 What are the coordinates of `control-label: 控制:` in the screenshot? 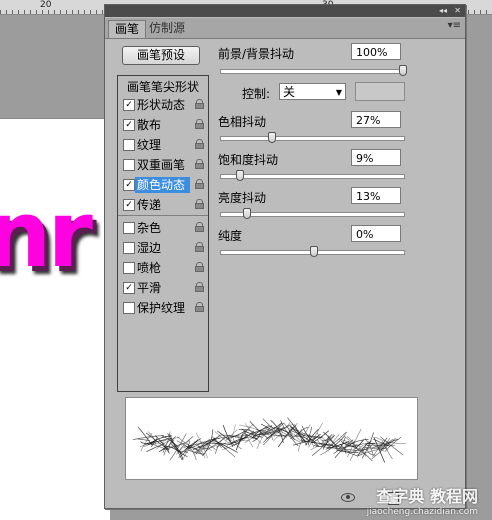 It's located at (256, 94).